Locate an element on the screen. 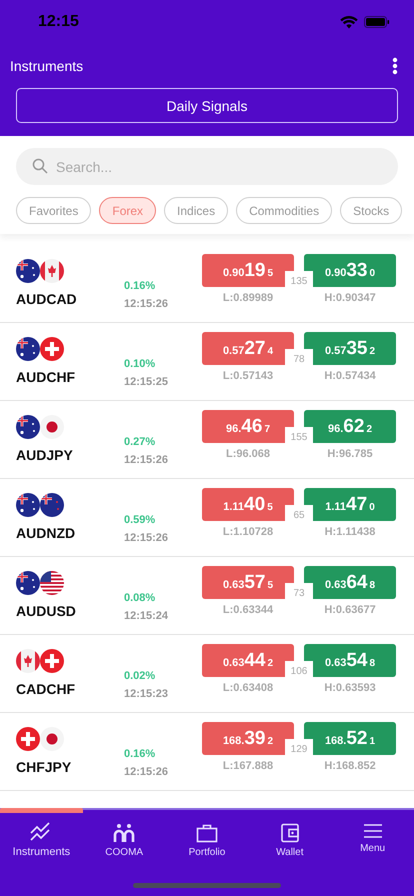 The width and height of the screenshot is (414, 896). symbol-label: AUDNZD is located at coordinates (46, 533).